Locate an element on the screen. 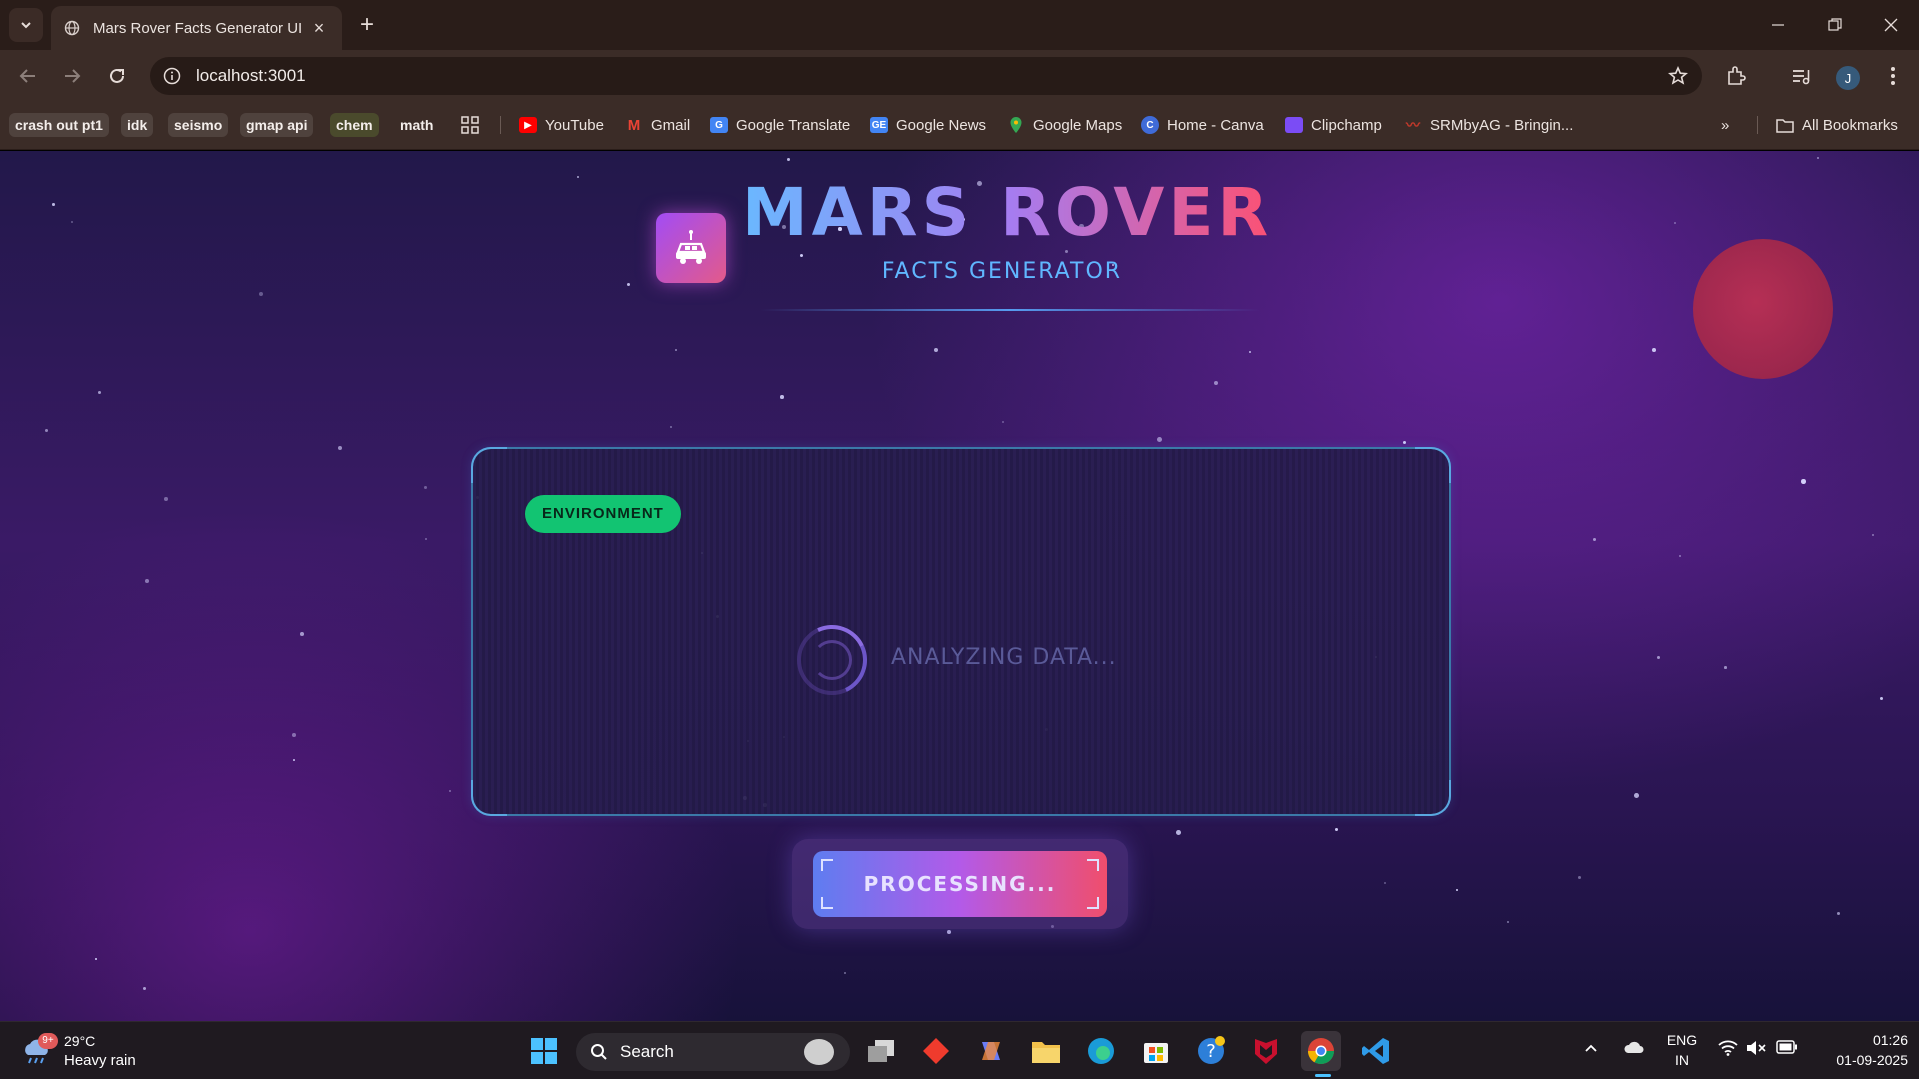 The width and height of the screenshot is (1919, 1079). back-button is located at coordinates (28, 76).